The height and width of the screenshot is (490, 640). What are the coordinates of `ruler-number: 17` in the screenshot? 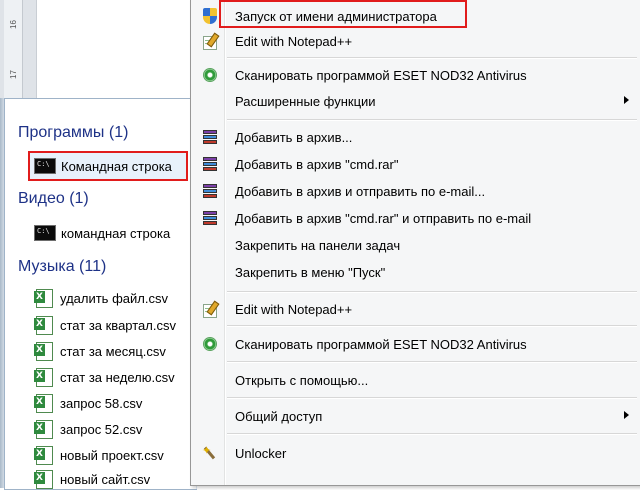 It's located at (13, 74).